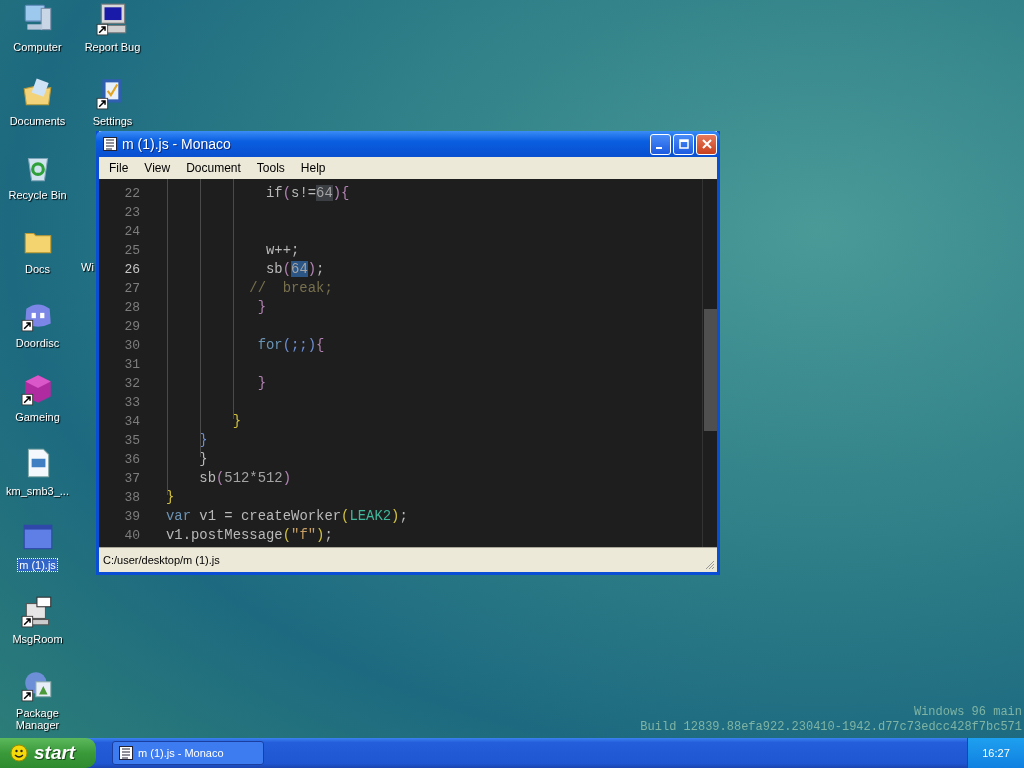 The height and width of the screenshot is (768, 1024). What do you see at coordinates (132, 403) in the screenshot?
I see `line-number: 33` at bounding box center [132, 403].